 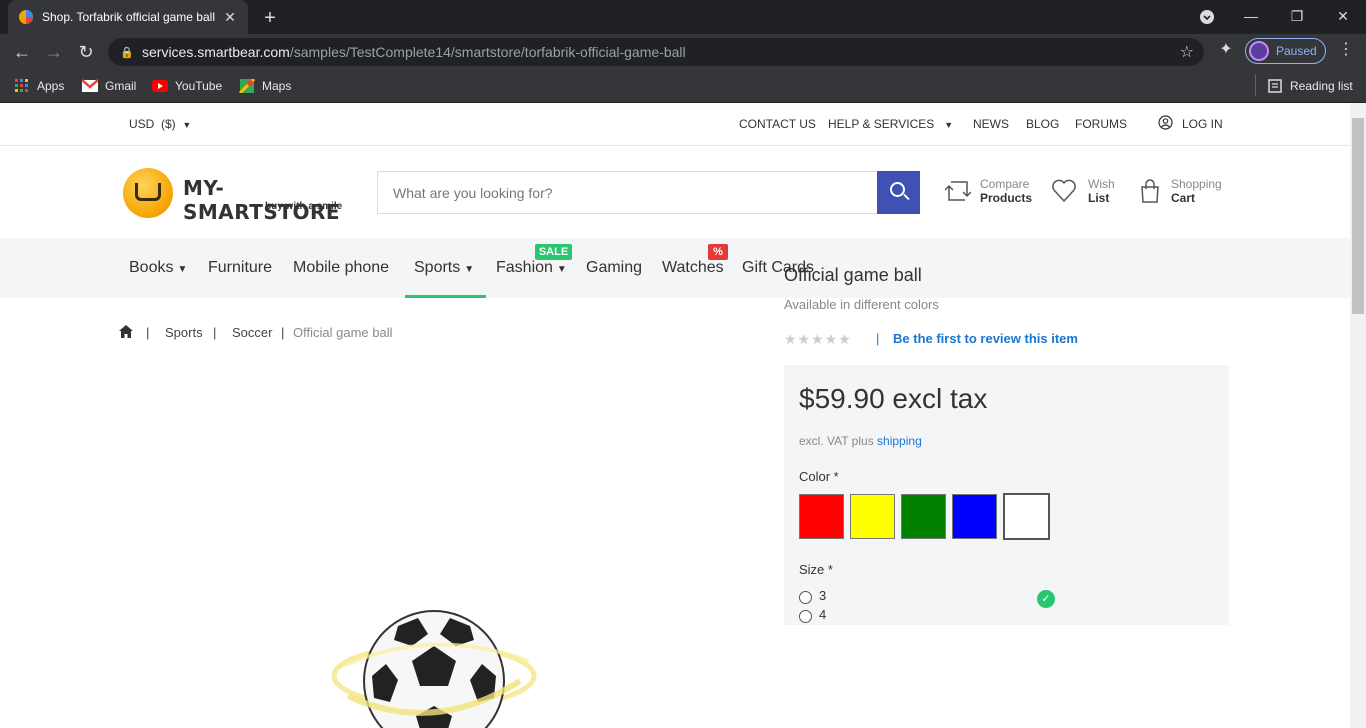 I want to click on sale-badge: SALE, so click(x=553, y=252).